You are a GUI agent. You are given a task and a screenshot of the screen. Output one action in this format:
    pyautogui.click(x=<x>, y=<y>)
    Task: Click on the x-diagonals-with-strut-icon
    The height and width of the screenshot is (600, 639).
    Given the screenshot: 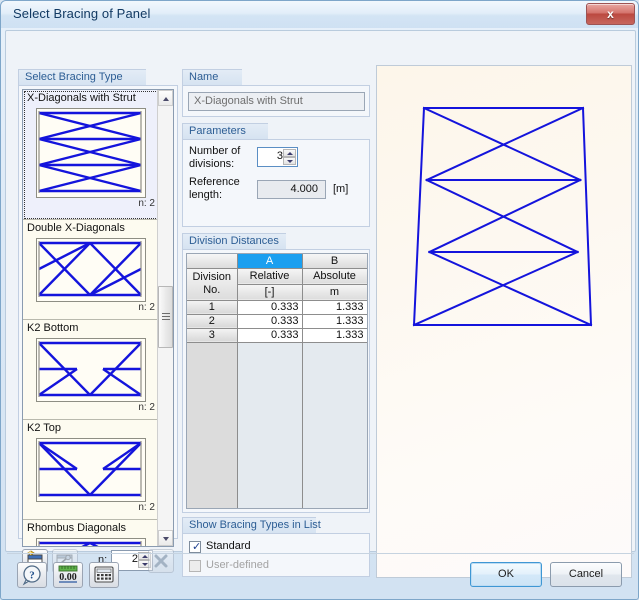 What is the action you would take?
    pyautogui.click(x=91, y=153)
    